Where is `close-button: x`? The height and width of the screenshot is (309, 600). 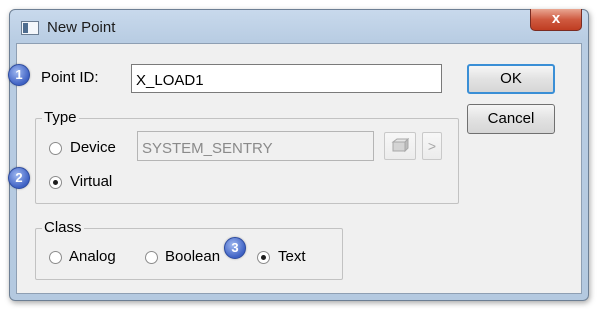 close-button: x is located at coordinates (556, 20).